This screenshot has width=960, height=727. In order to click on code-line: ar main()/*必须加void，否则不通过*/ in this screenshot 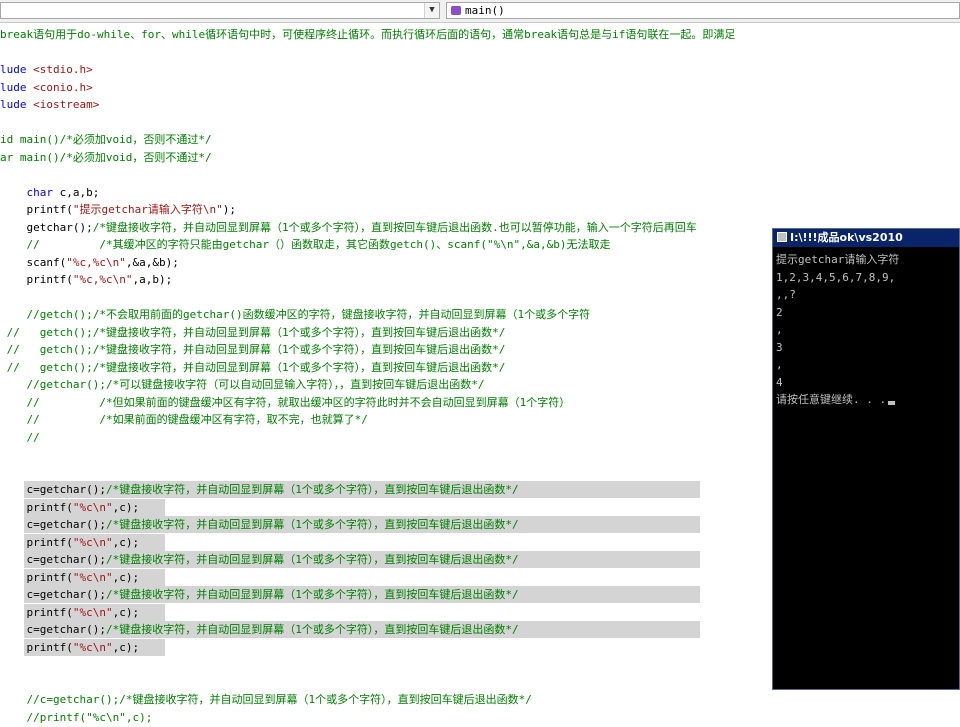, I will do `click(106, 158)`.